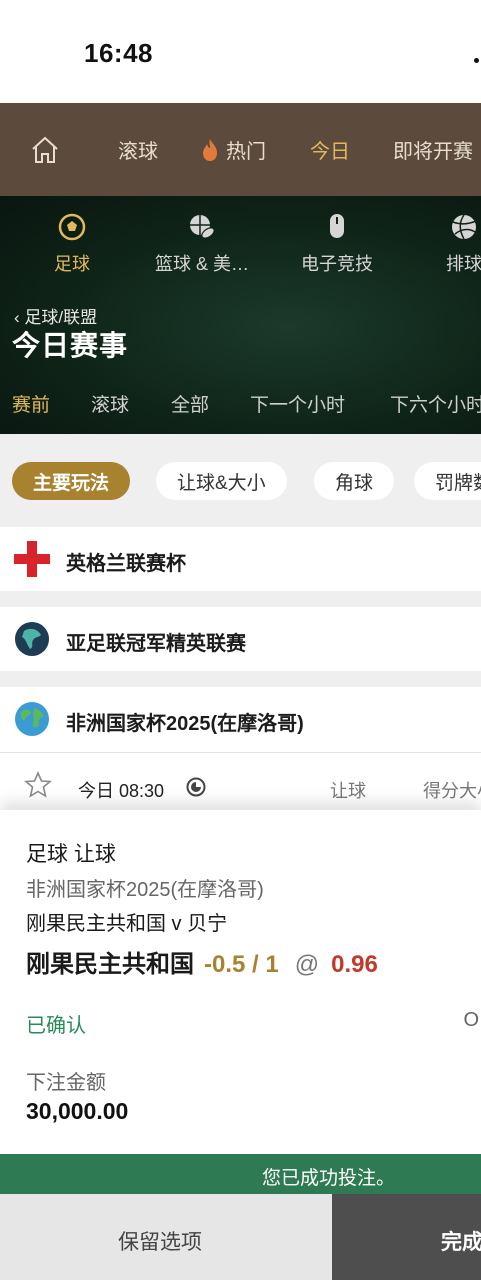  I want to click on page-title: 今日赛事, so click(70, 345).